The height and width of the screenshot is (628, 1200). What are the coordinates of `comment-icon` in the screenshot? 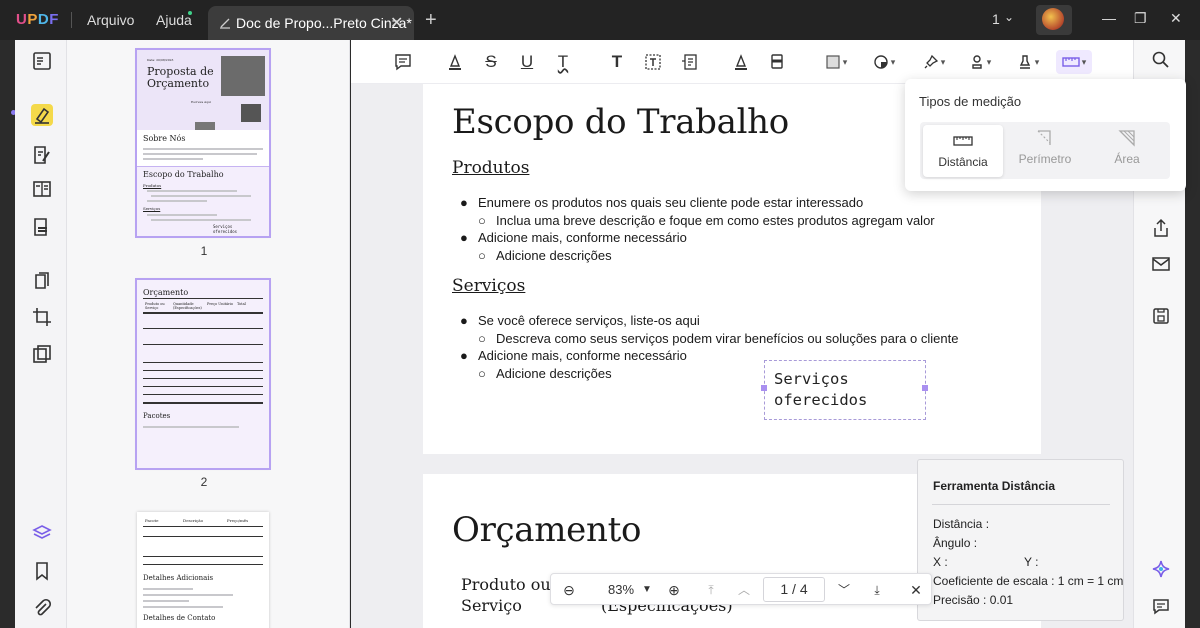 It's located at (403, 62).